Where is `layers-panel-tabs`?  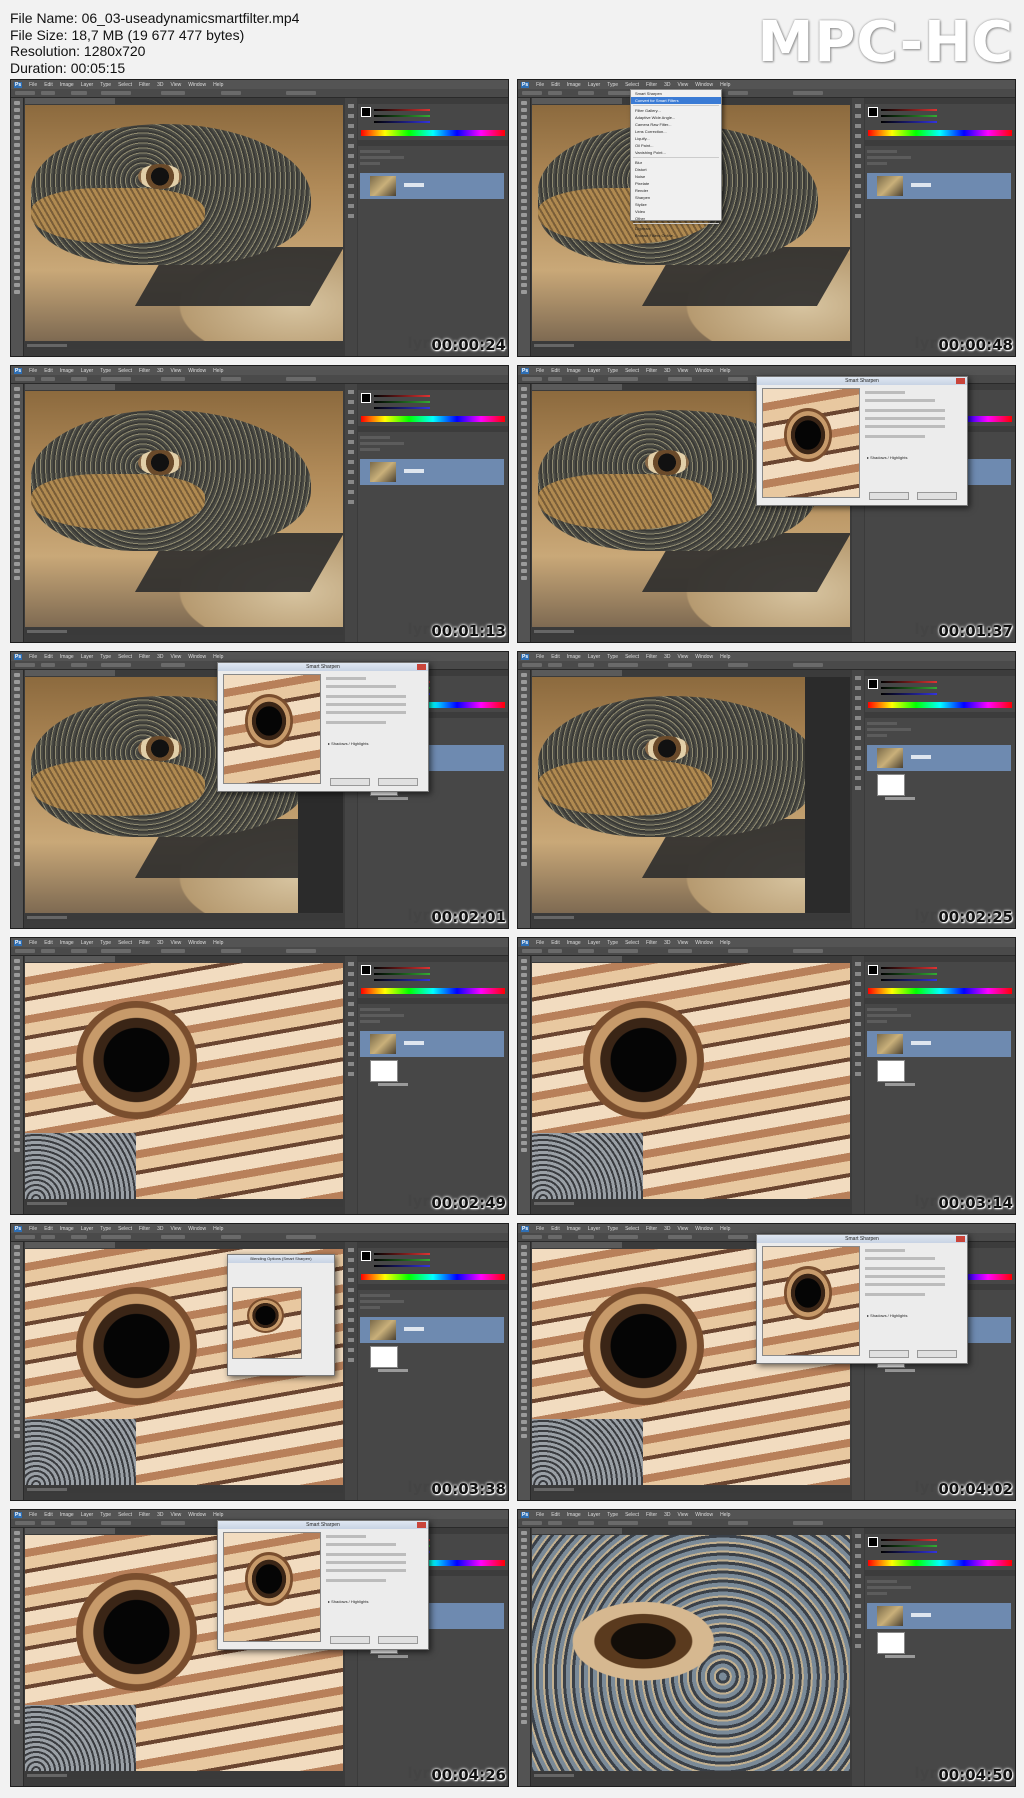 layers-panel-tabs is located at coordinates (433, 143).